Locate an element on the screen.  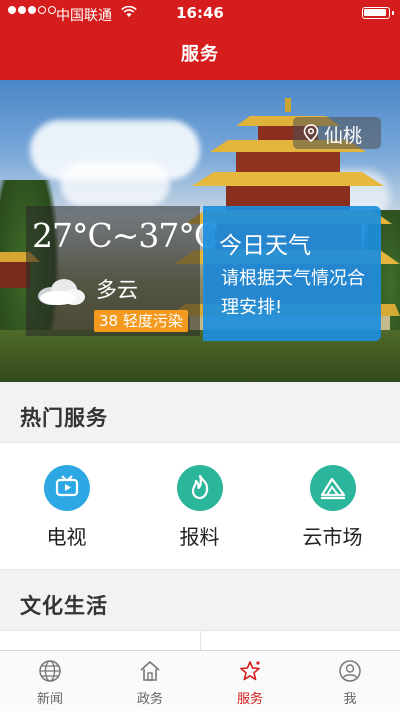
weather-condition: 多云 is located at coordinates (117, 290).